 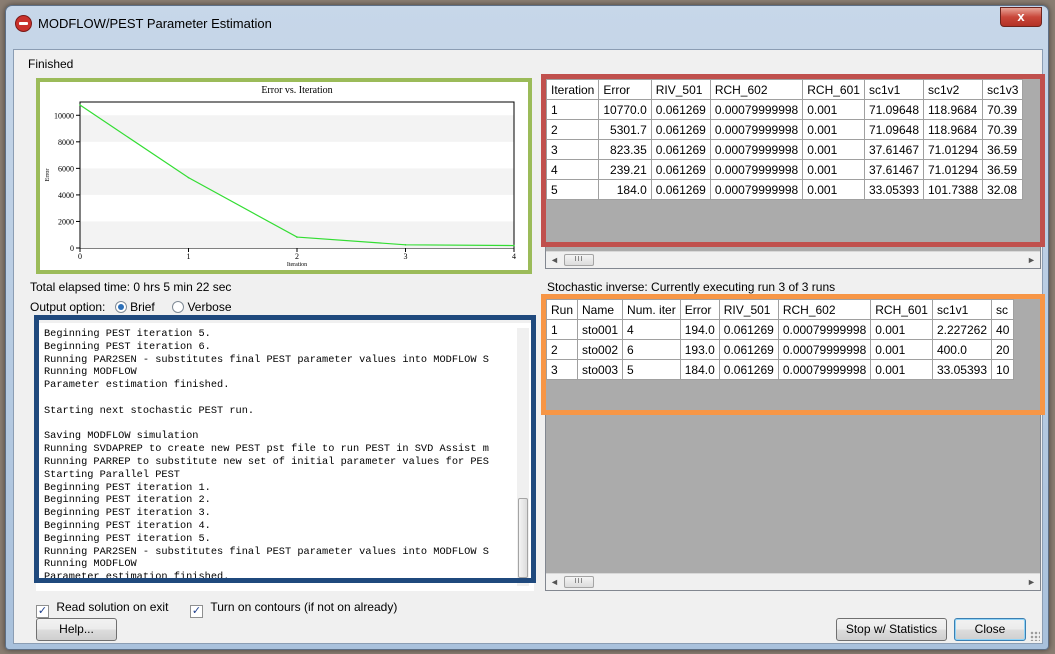 I want to click on runs-table-column-header: Name, so click(x=600, y=309).